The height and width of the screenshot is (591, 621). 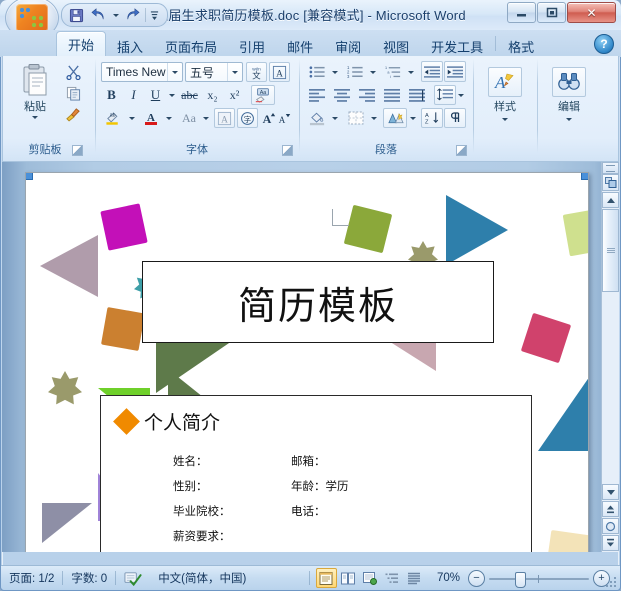 I want to click on resize-grip-icon, so click(x=612, y=582).